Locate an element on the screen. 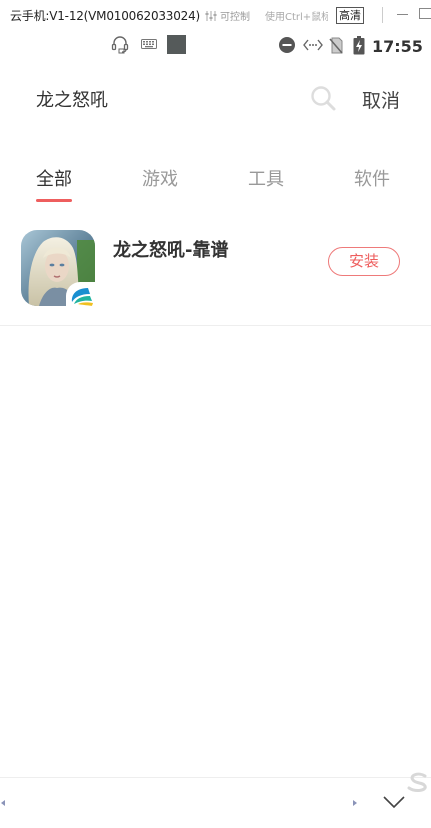 The height and width of the screenshot is (828, 431). list-item: 龙之怒吼-靠谱 安装 is located at coordinates (215, 274).